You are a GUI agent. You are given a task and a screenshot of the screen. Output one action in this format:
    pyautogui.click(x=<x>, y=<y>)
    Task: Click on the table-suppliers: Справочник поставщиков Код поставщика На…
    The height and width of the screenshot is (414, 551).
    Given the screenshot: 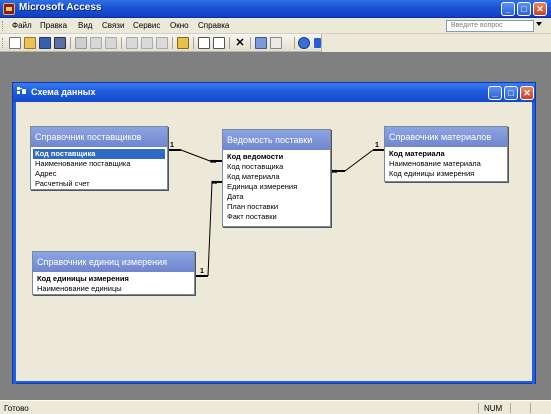 What is the action you would take?
    pyautogui.click(x=99, y=158)
    